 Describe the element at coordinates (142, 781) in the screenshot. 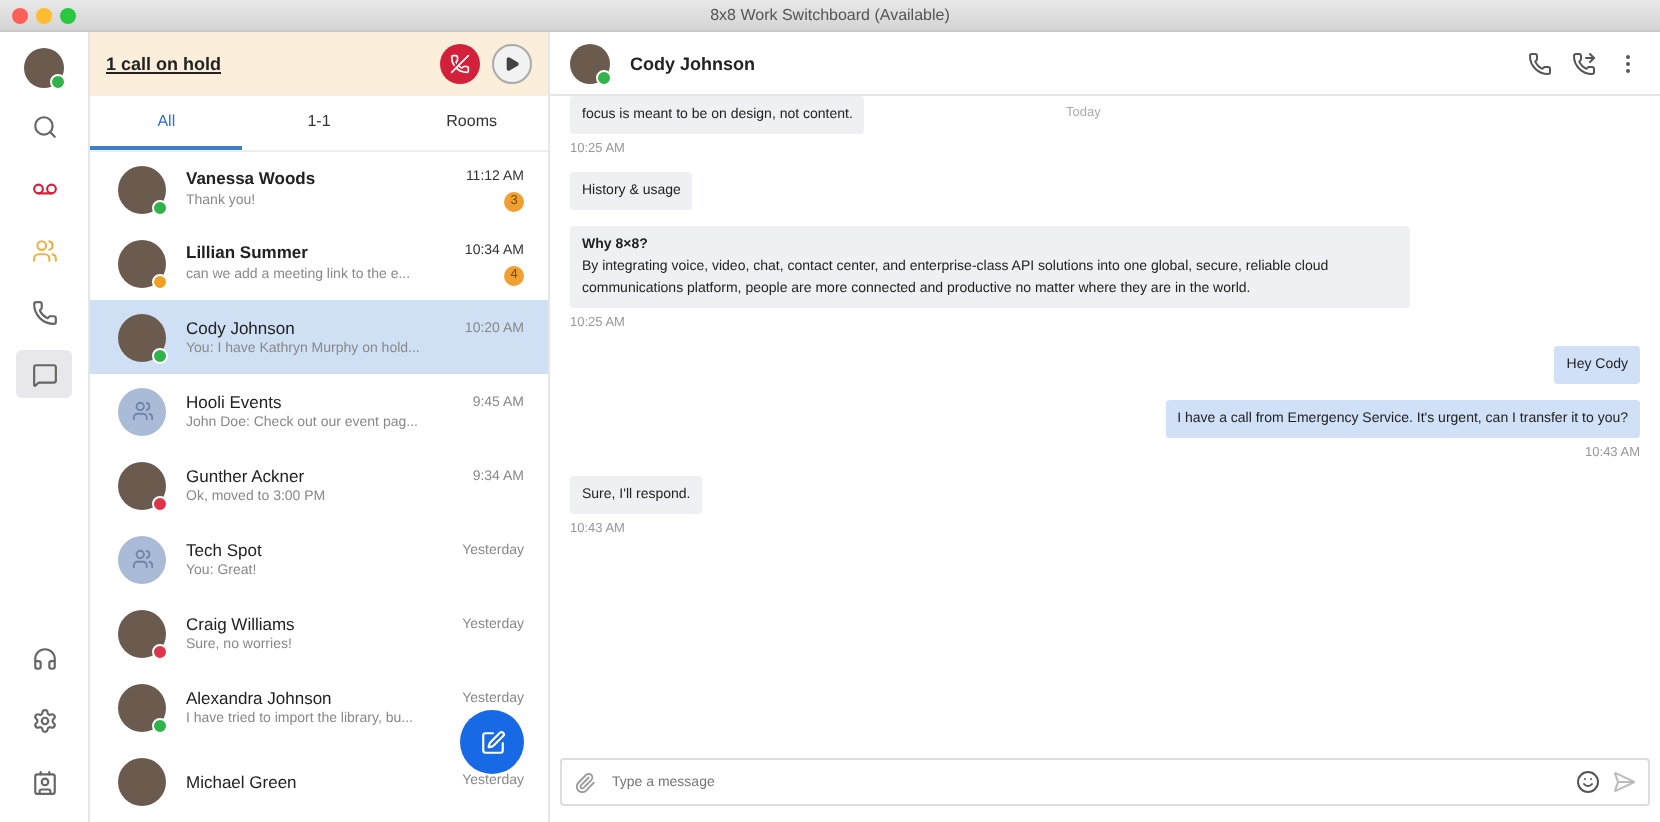

I see `photo-placeholder` at that location.